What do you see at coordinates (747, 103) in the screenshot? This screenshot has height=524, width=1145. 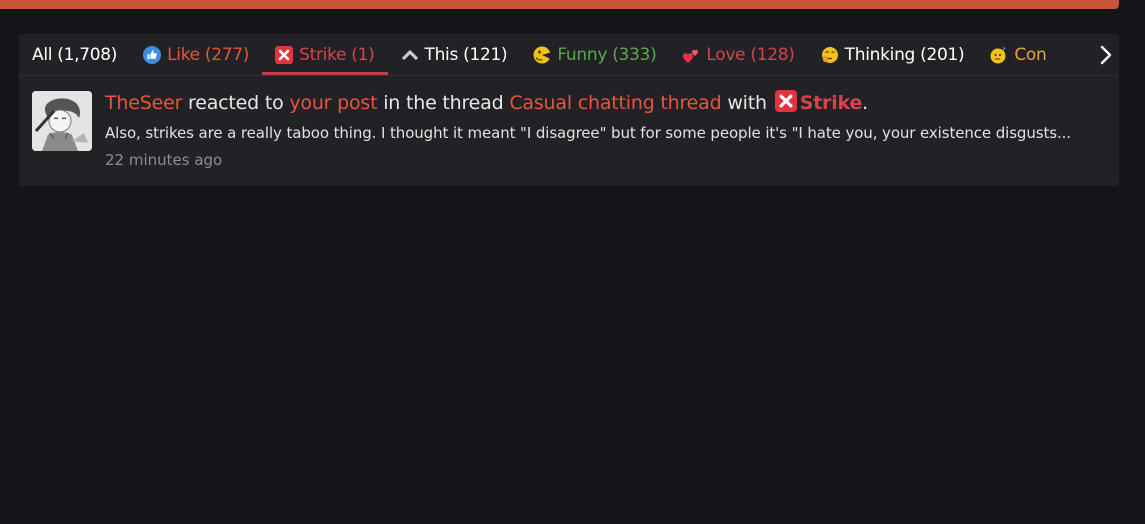 I see `notification-static-text: with` at bounding box center [747, 103].